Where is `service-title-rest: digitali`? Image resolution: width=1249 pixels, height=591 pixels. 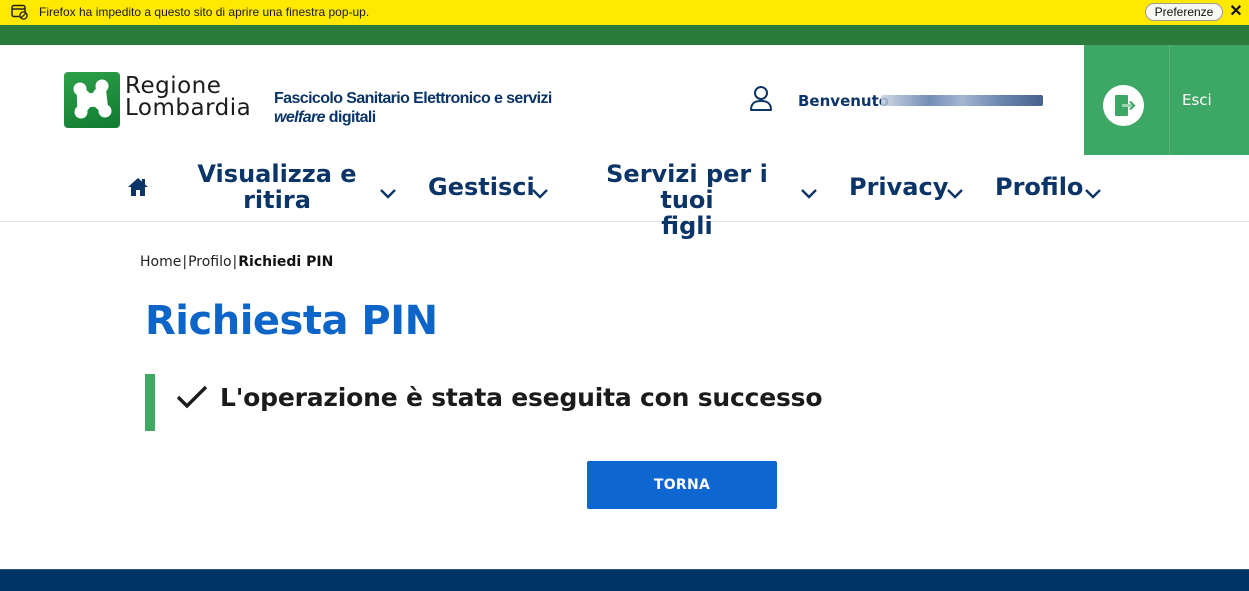 service-title-rest: digitali is located at coordinates (350, 117).